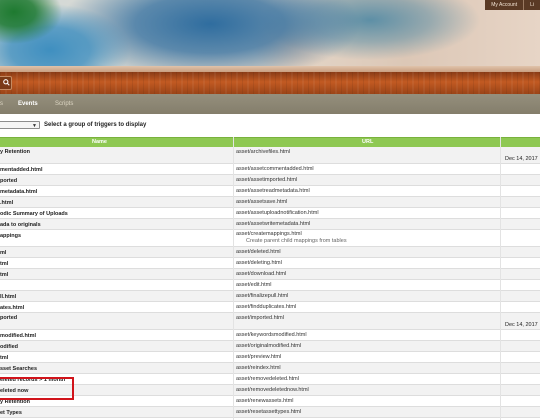  I want to click on trigger-url: asset/resetassettypes.html, so click(268, 412).